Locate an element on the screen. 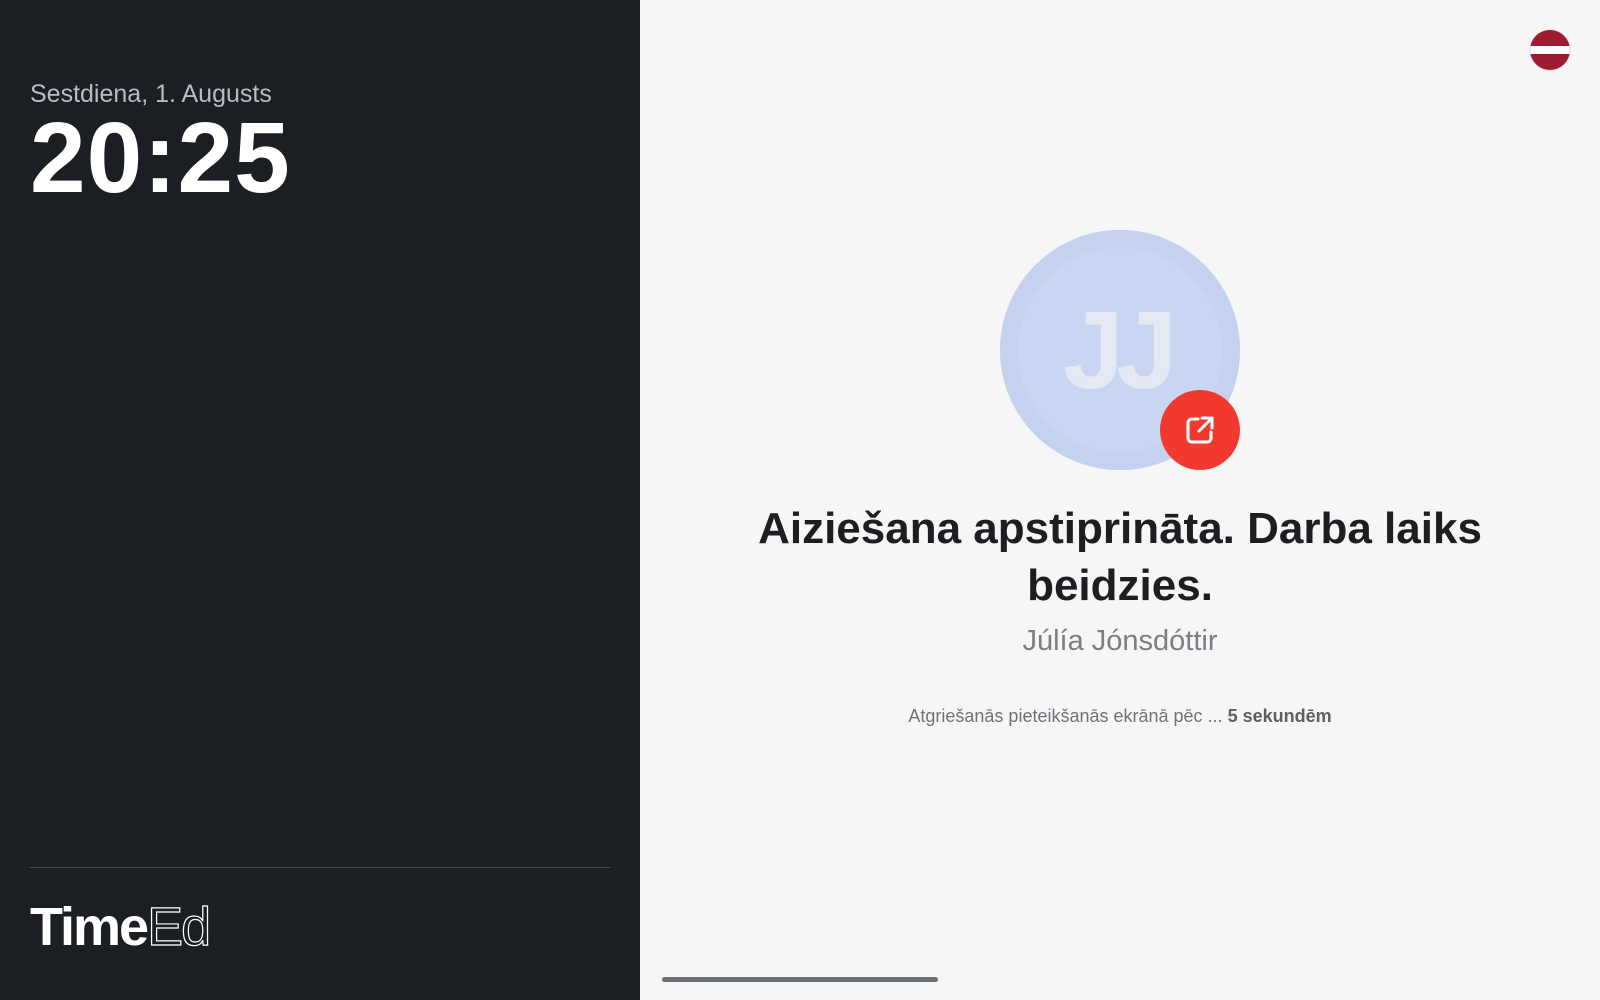 The image size is (1600, 1000). flag-stripe is located at coordinates (1550, 50).